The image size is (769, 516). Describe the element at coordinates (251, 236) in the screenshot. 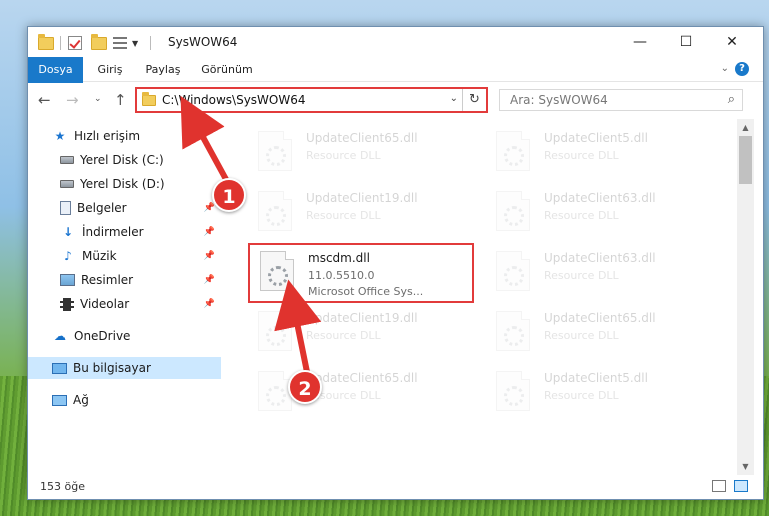

I see `annotation-overlay` at that location.